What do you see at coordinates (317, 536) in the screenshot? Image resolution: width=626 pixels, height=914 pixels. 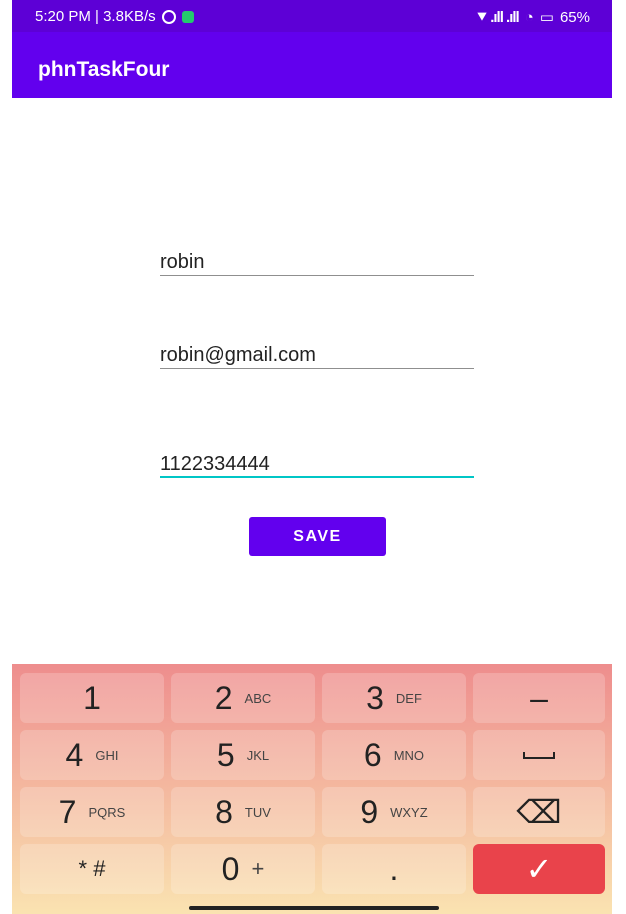 I see `save-button: SAVE` at bounding box center [317, 536].